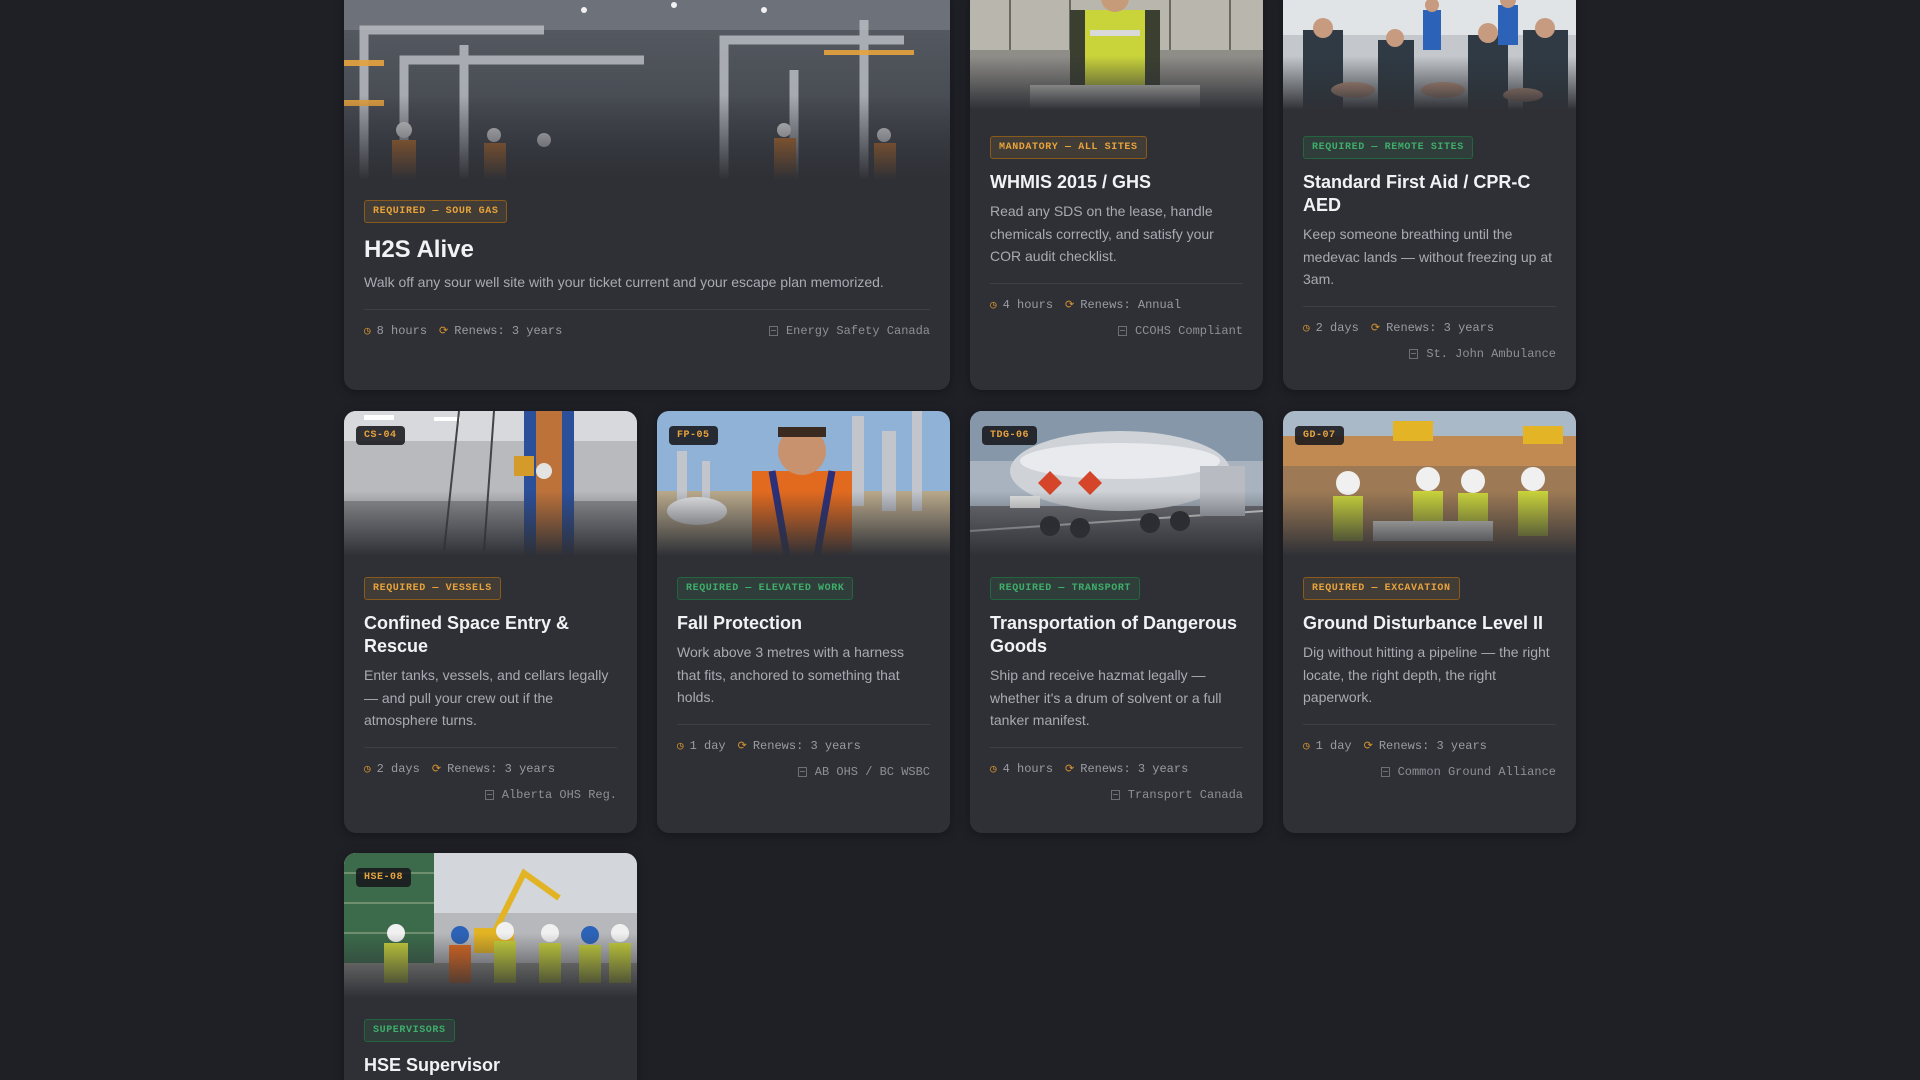 Image resolution: width=1920 pixels, height=1080 pixels. What do you see at coordinates (490, 483) in the screenshot?
I see `course-image-harness-worker: CS-04` at bounding box center [490, 483].